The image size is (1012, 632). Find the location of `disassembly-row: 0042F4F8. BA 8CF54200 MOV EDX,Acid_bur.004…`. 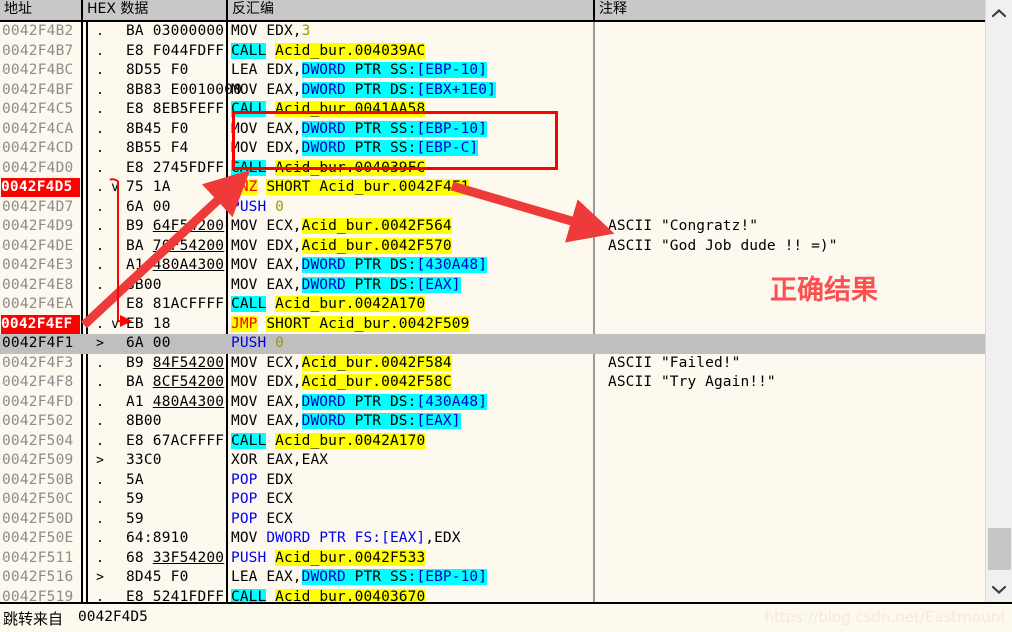

disassembly-row: 0042F4F8. BA 8CF54200 MOV EDX,Acid_bur.004… is located at coordinates (492, 383).